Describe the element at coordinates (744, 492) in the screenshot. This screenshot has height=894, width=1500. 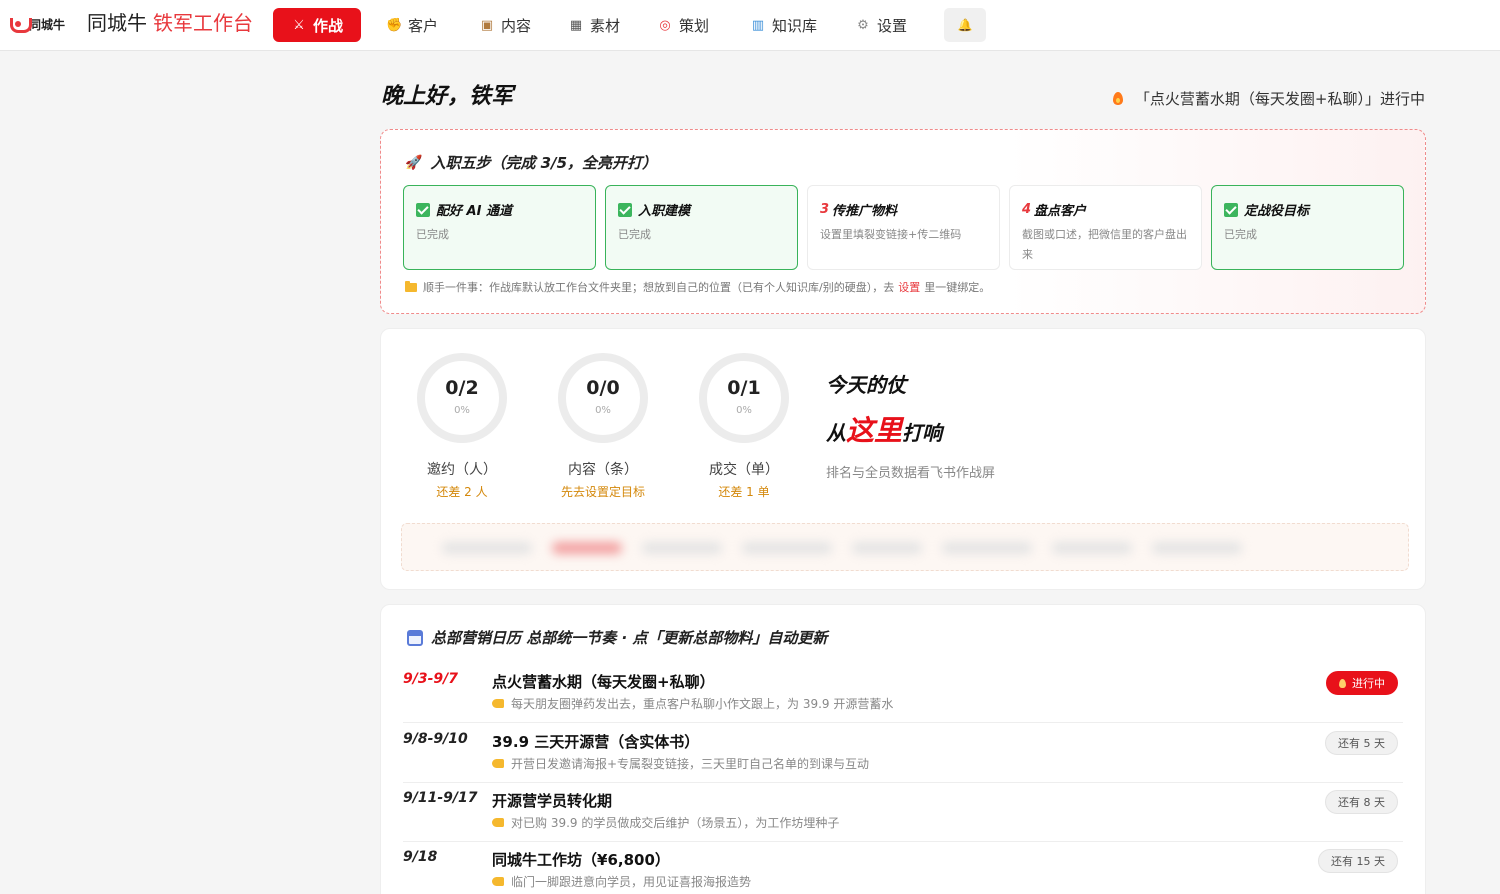
I see `metric-hint: 还差 1 单` at that location.